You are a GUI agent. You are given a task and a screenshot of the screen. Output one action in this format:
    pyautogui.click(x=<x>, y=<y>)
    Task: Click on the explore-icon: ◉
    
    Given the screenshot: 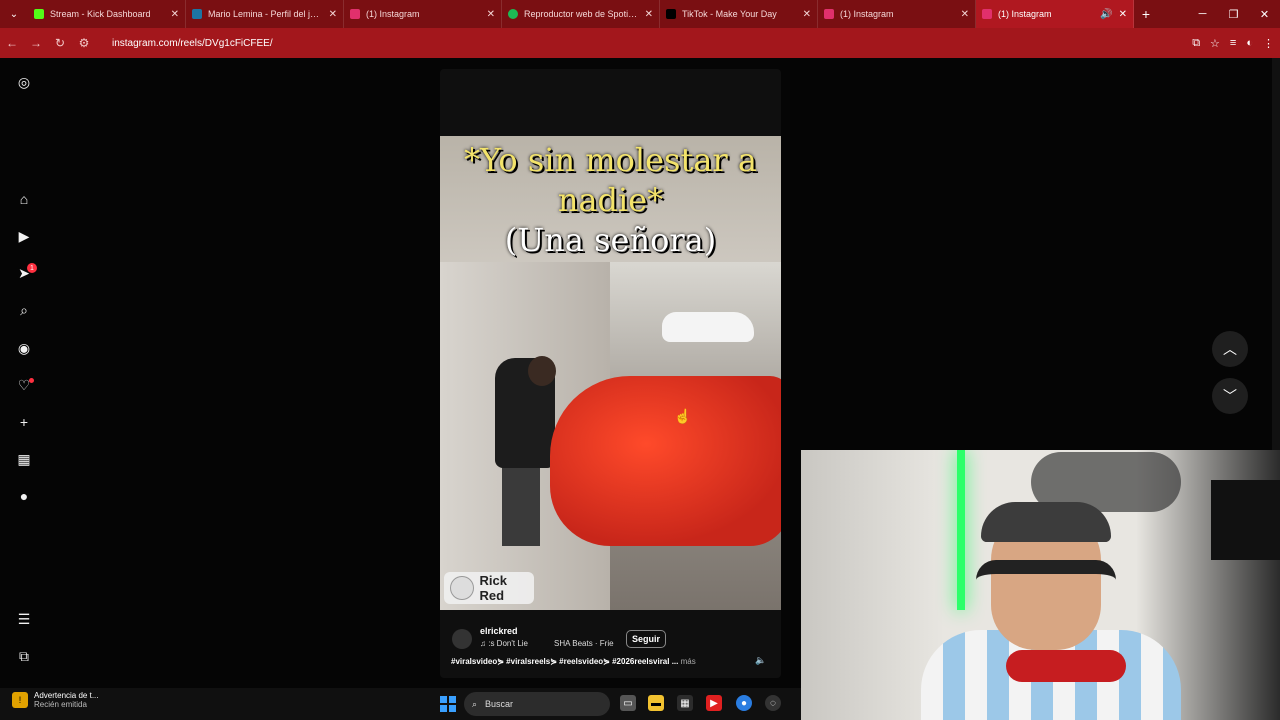 What is the action you would take?
    pyautogui.click(x=24, y=348)
    